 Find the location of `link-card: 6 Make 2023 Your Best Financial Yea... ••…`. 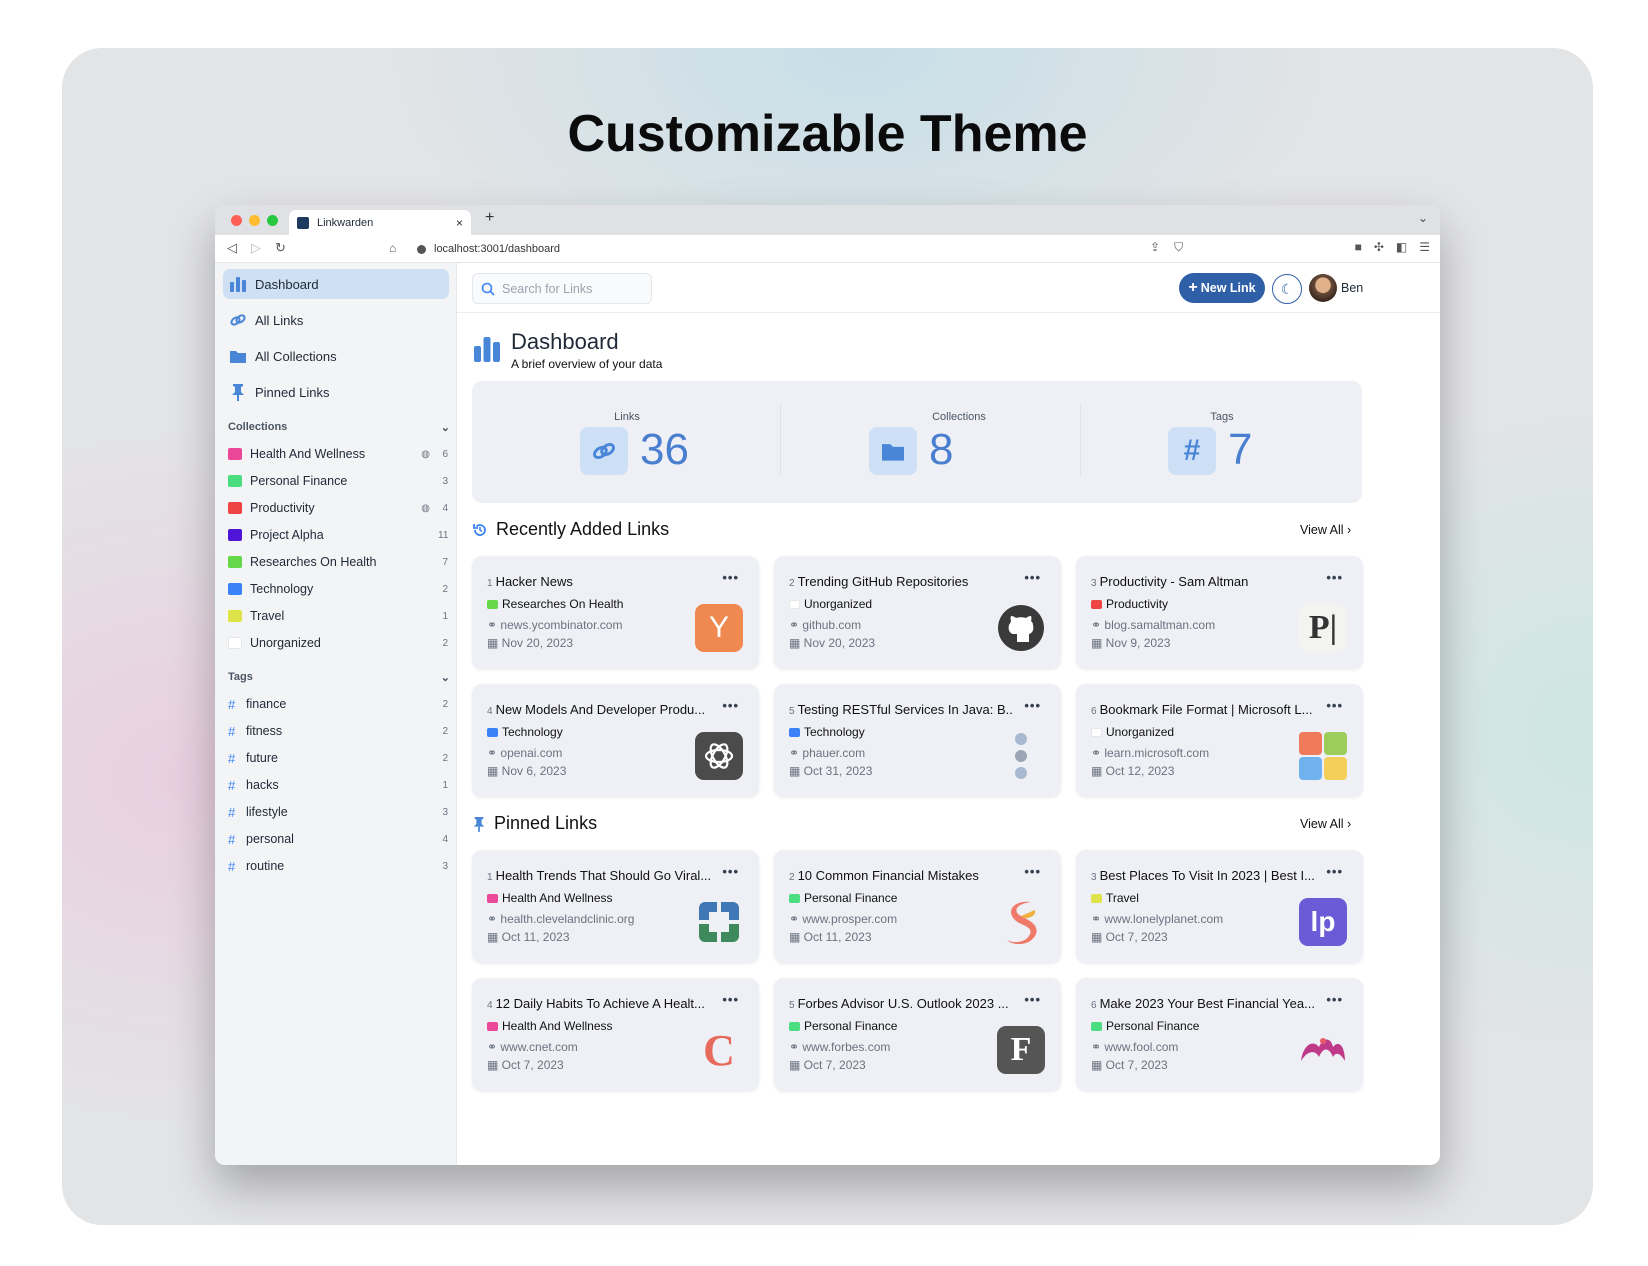

link-card: 6 Make 2023 Your Best Financial Yea... ••… is located at coordinates (1219, 1034).